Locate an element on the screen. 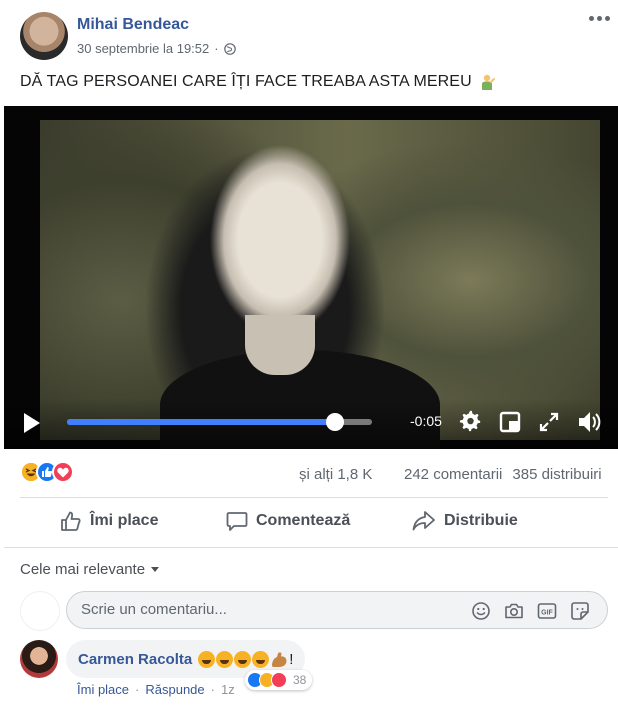 This screenshot has height=711, width=618. fullscreen-icon is located at coordinates (549, 422).